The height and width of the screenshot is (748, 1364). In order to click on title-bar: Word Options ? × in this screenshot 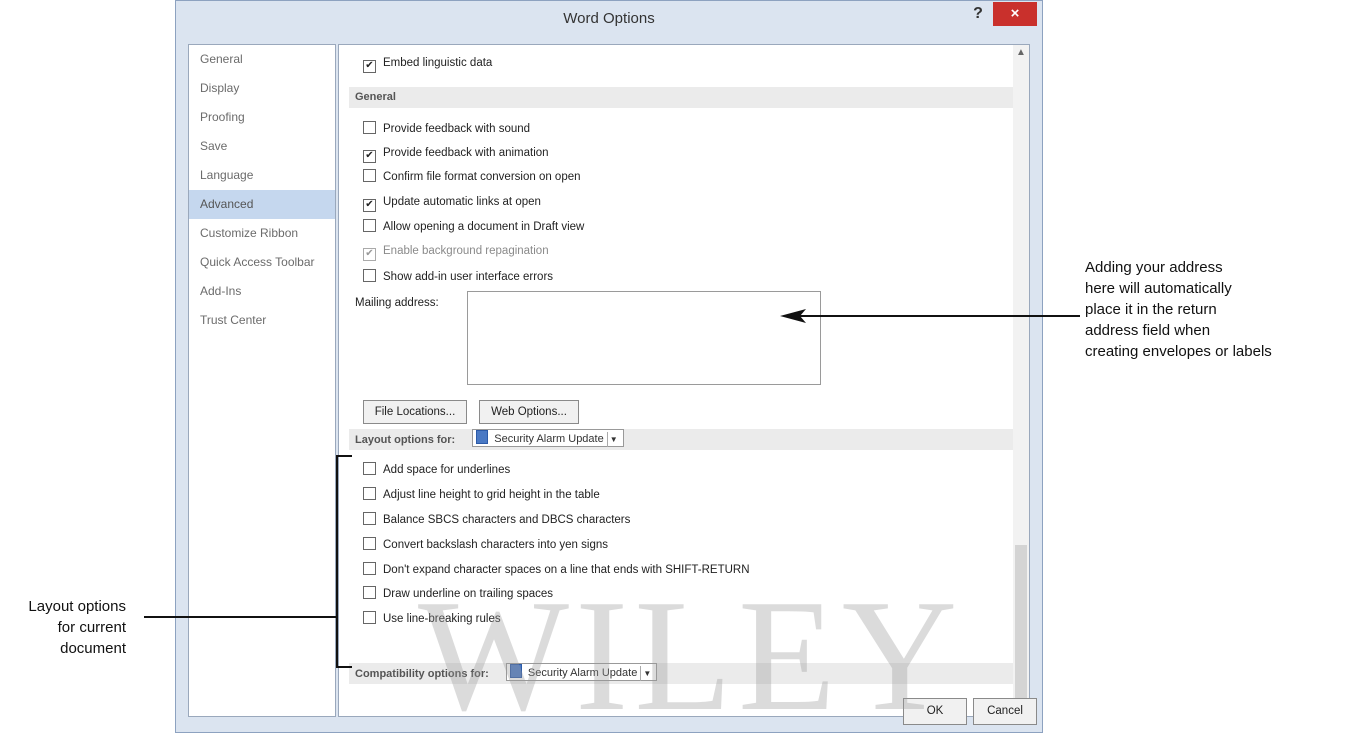, I will do `click(609, 19)`.